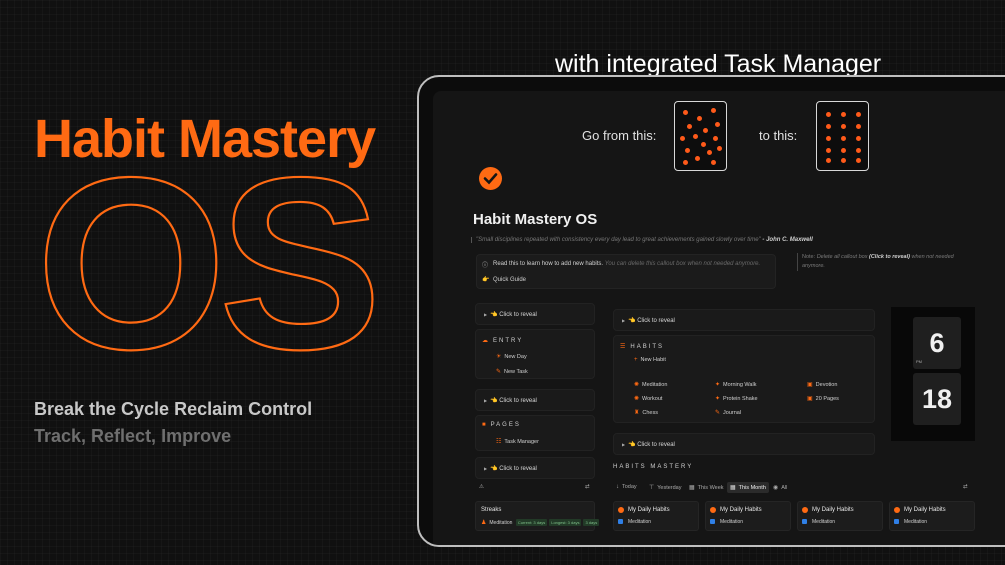  I want to click on streaks-sort-icon: ⇄, so click(587, 487).